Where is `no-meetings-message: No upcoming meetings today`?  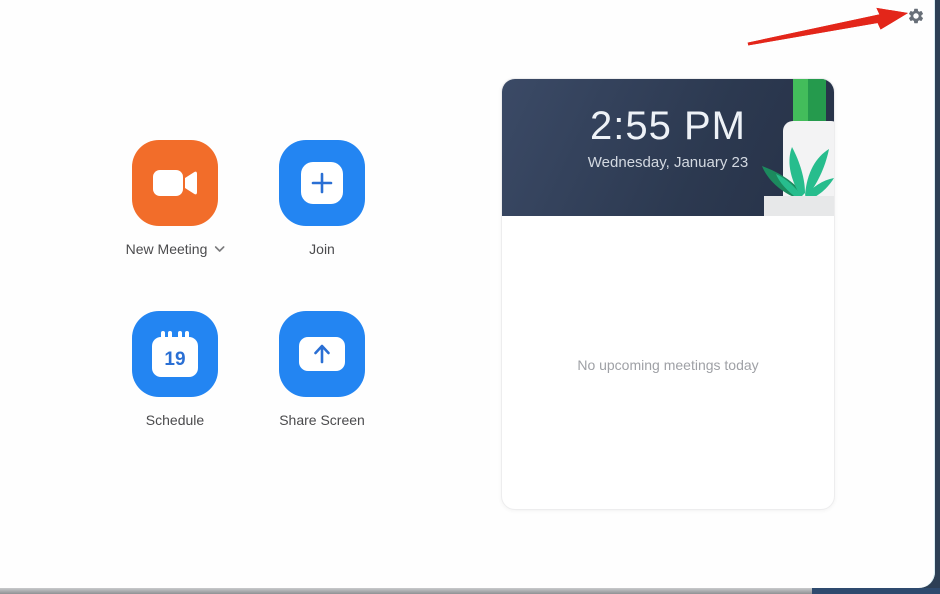 no-meetings-message: No upcoming meetings today is located at coordinates (668, 365).